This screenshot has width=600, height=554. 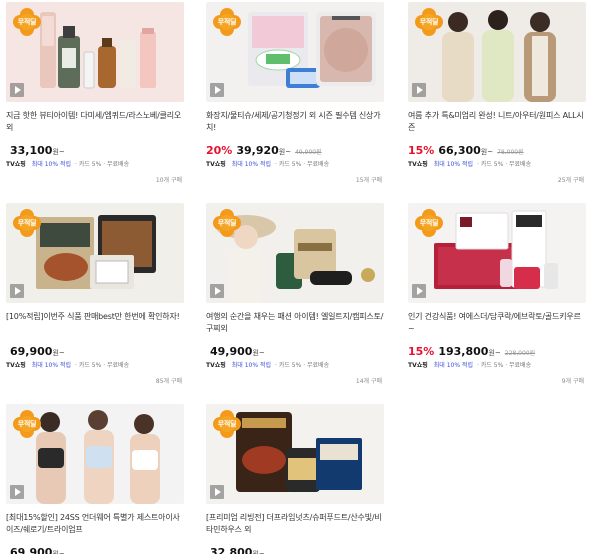 What do you see at coordinates (219, 150) in the screenshot?
I see `discount-rate: 20%` at bounding box center [219, 150].